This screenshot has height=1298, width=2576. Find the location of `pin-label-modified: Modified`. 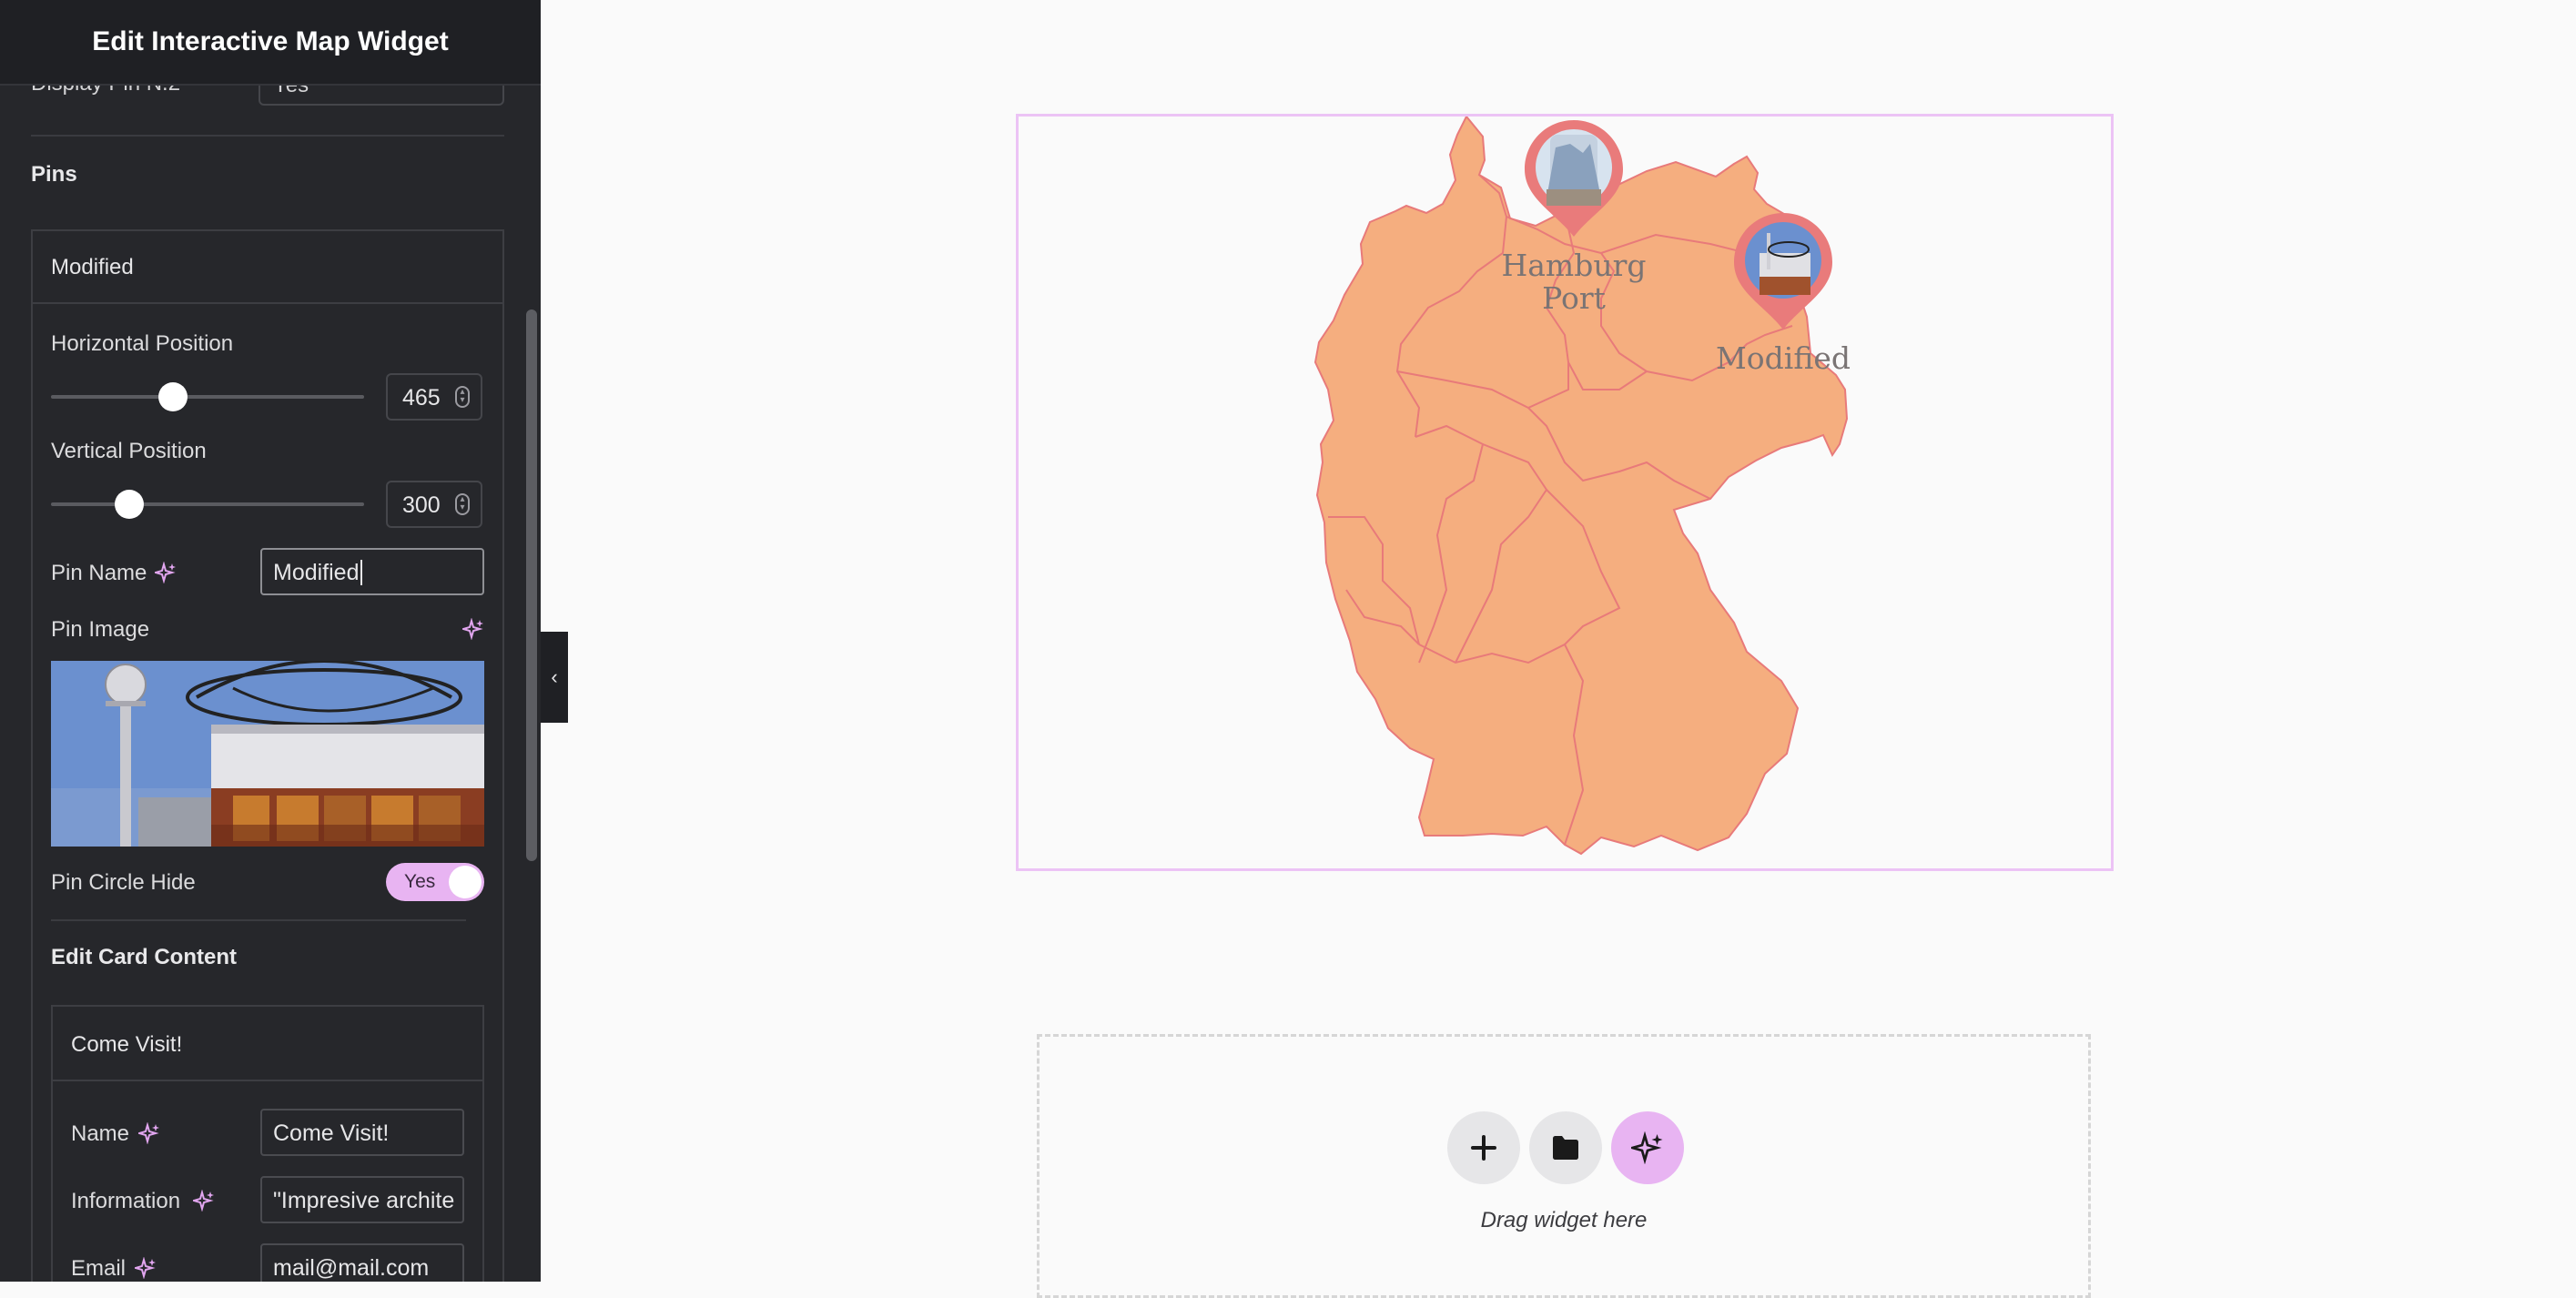

pin-label-modified: Modified is located at coordinates (1783, 358).